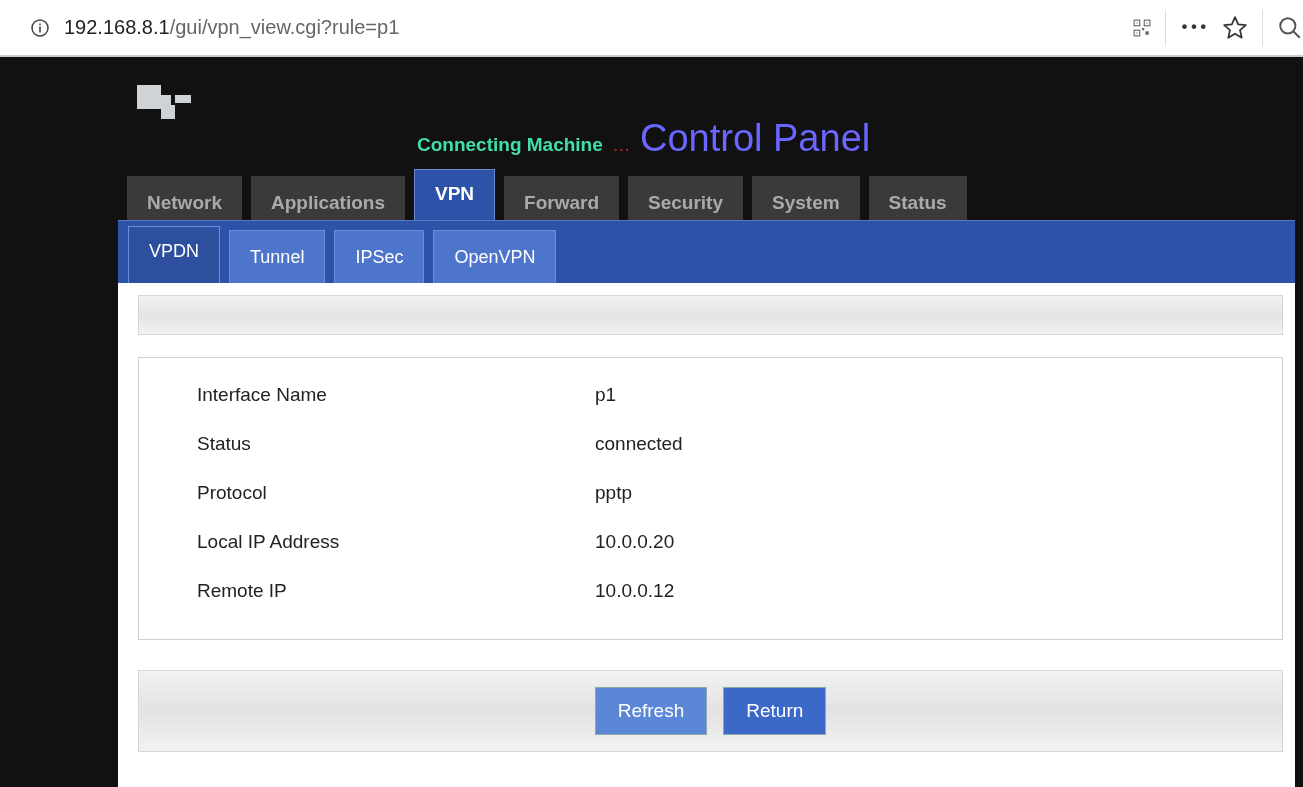 This screenshot has height=787, width=1303. I want to click on sub-tab: IPSec, so click(379, 256).